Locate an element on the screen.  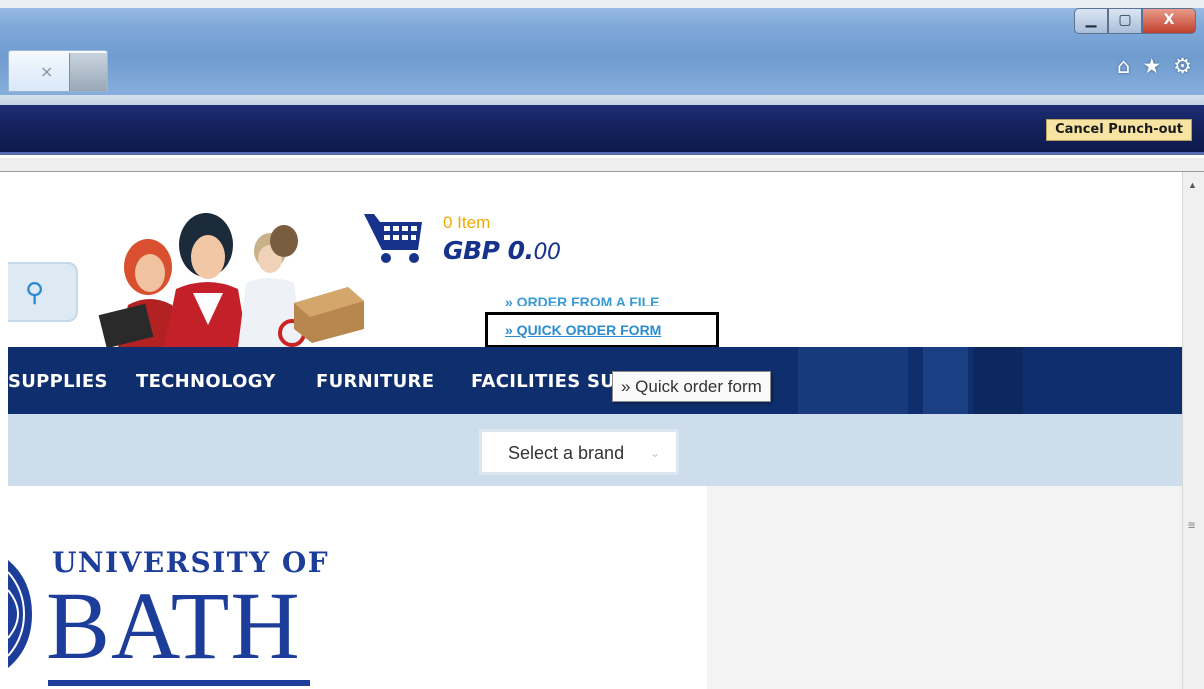
page-top-divider is located at coordinates (602, 165).